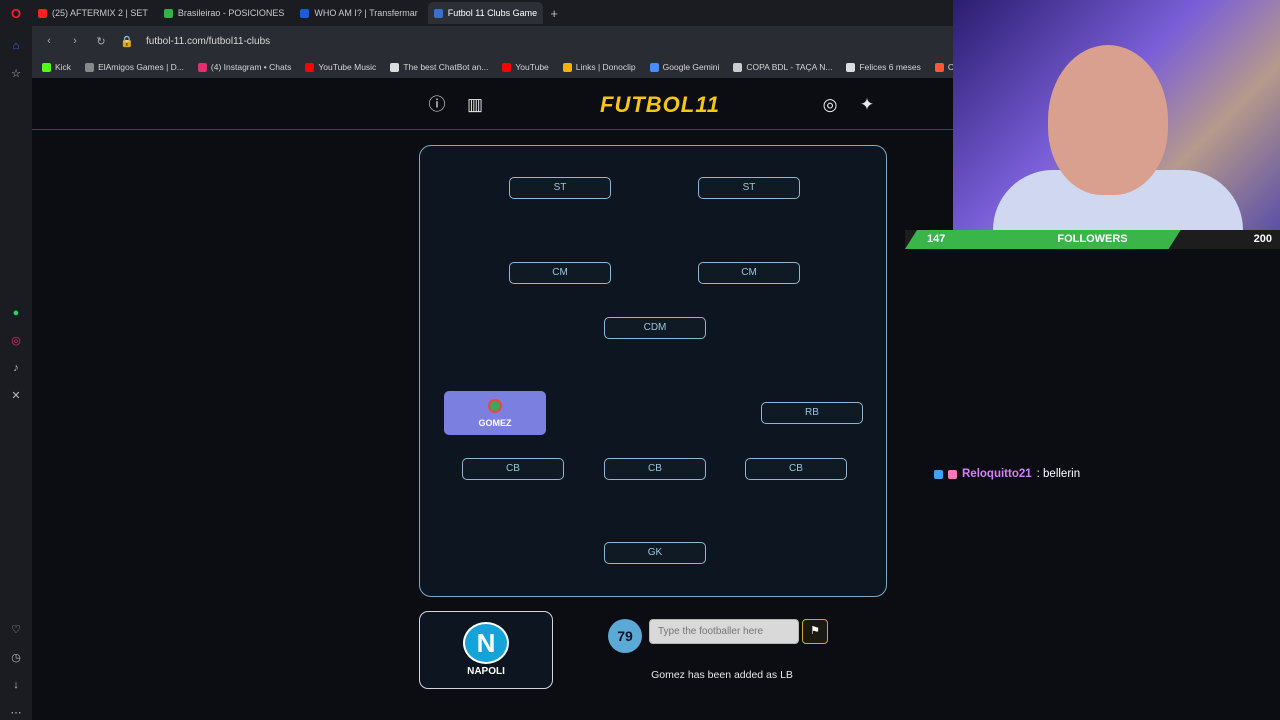  Describe the element at coordinates (495, 406) in the screenshot. I see `club-badge-icon` at that location.